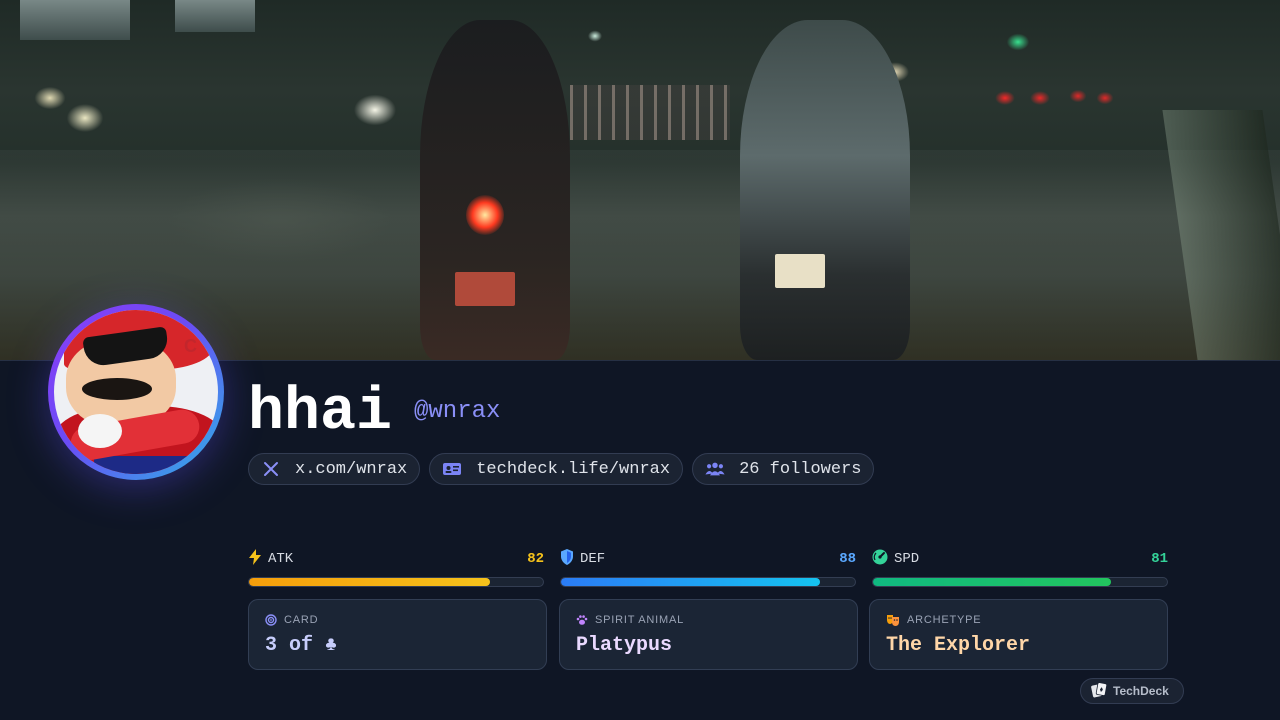 The image size is (1280, 720). What do you see at coordinates (708, 568) in the screenshot?
I see `stat-def: DEF 88` at bounding box center [708, 568].